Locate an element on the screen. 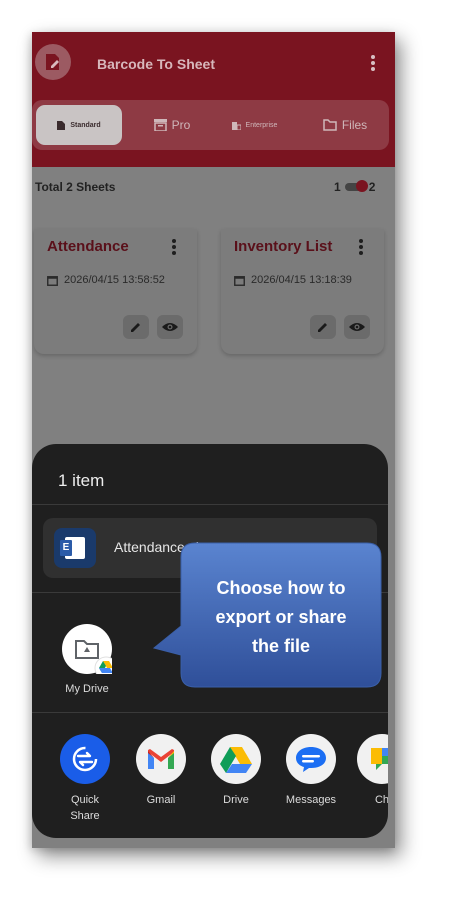  callout-line-3: the file is located at coordinates (281, 646).